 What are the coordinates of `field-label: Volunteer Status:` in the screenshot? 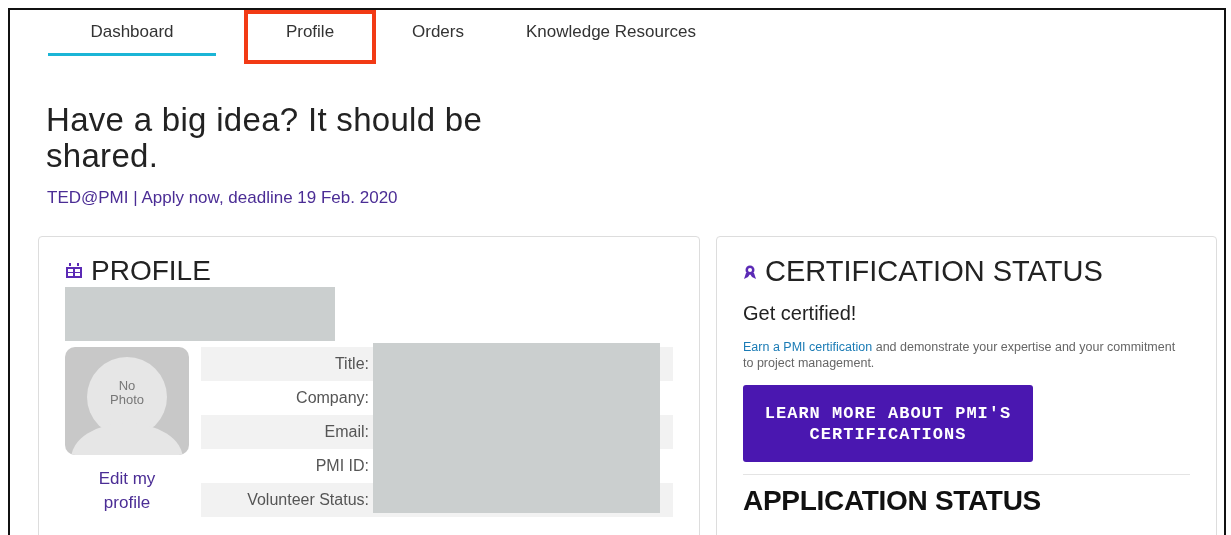 It's located at (307, 500).